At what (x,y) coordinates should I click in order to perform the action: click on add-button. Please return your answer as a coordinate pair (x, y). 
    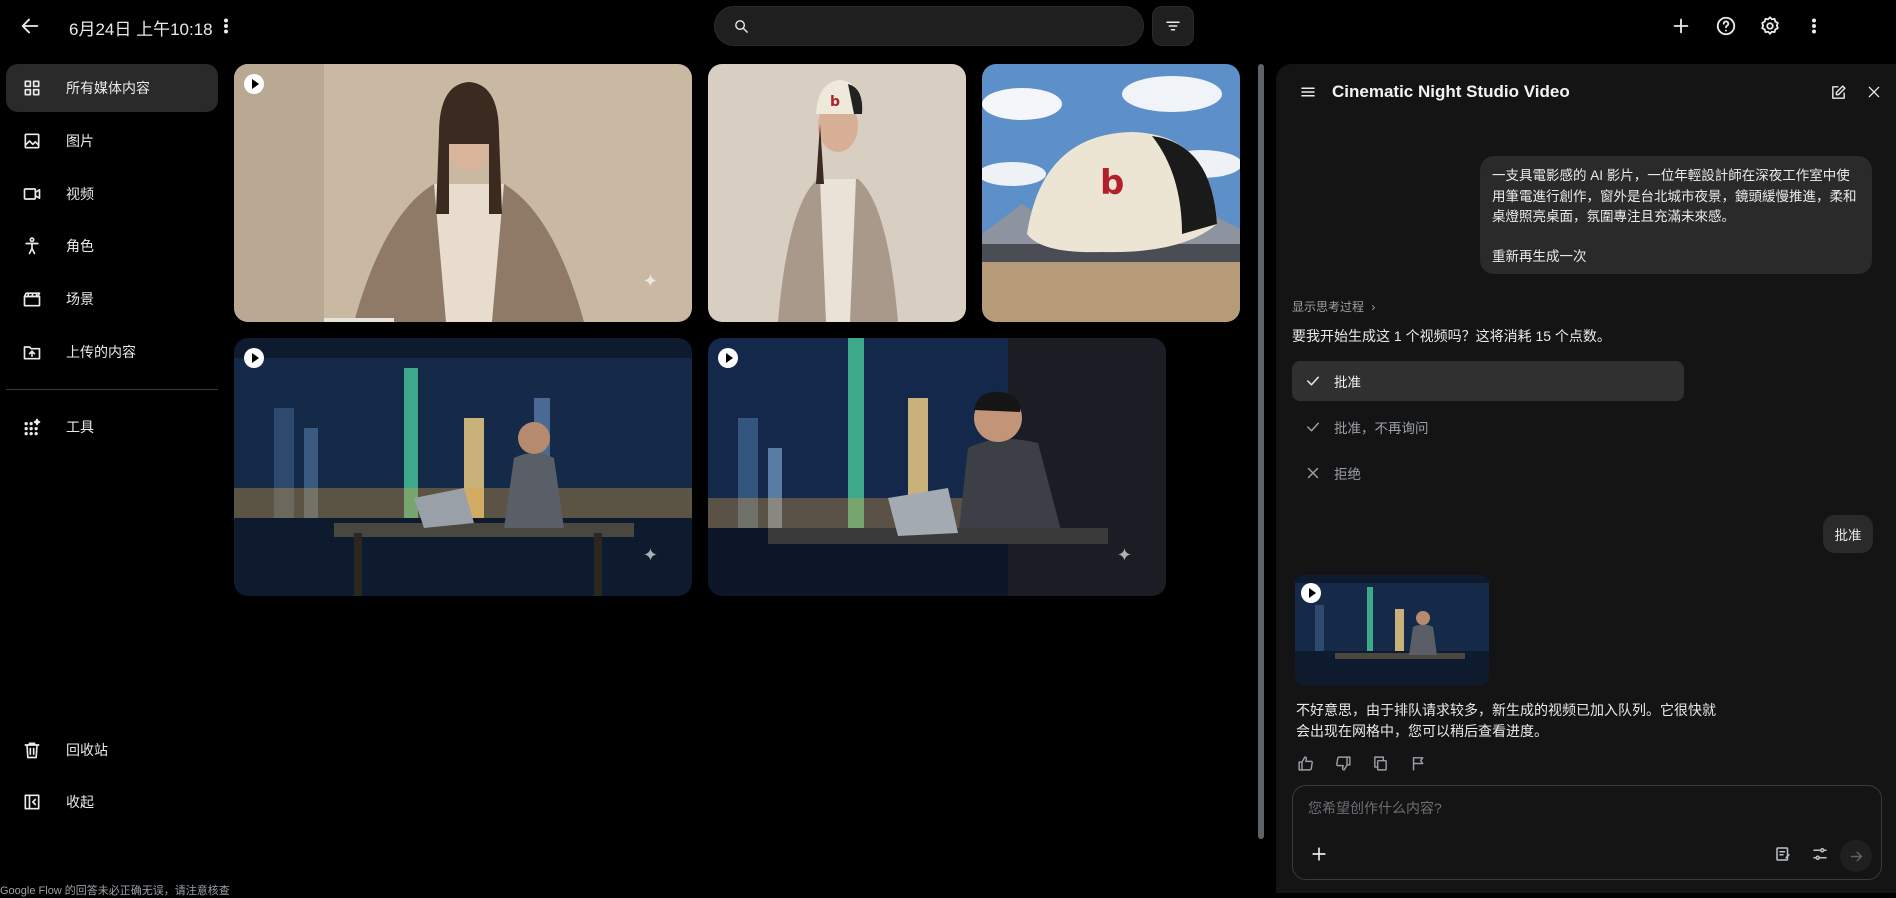
    Looking at the image, I should click on (1681, 26).